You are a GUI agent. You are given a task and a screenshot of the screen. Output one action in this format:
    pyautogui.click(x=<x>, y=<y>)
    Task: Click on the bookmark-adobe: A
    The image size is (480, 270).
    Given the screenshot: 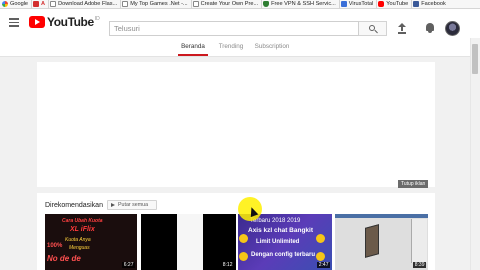 What is the action you would take?
    pyautogui.click(x=41, y=4)
    